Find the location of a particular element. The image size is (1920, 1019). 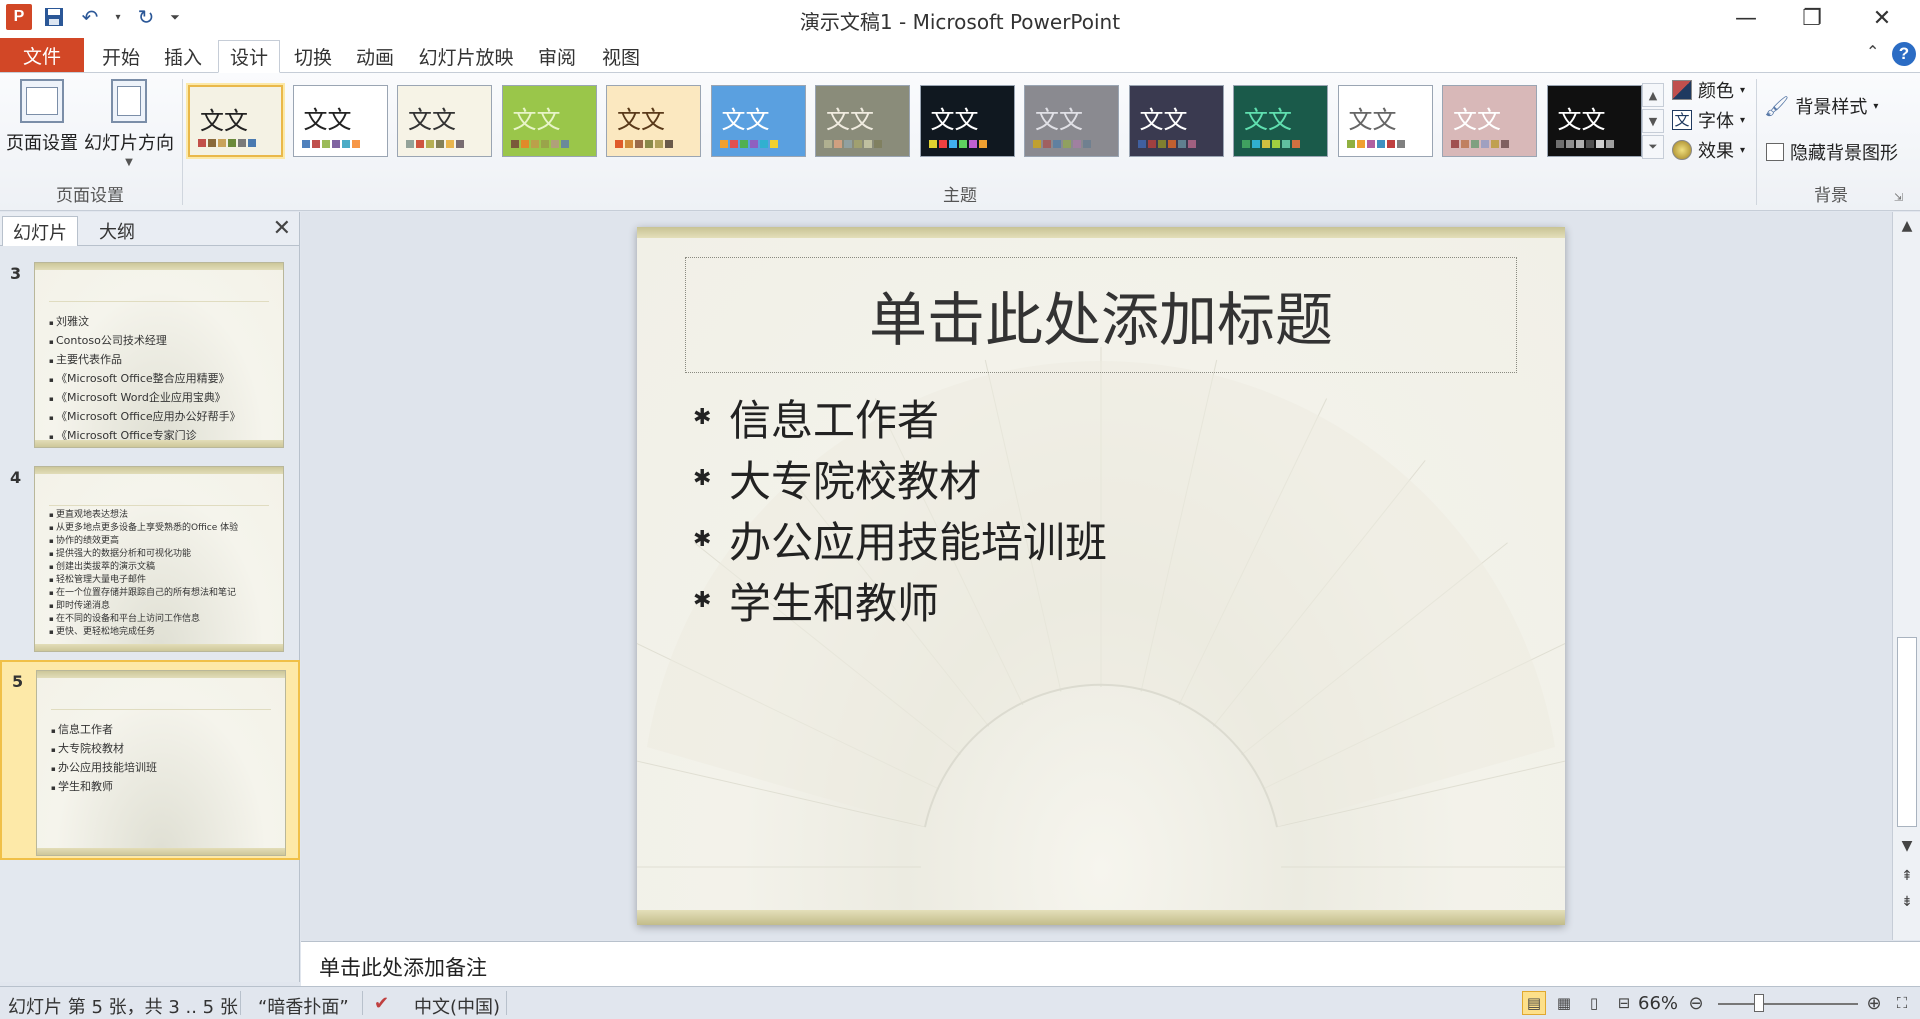

gallery-down-icon: ▼ is located at coordinates (1653, 121).